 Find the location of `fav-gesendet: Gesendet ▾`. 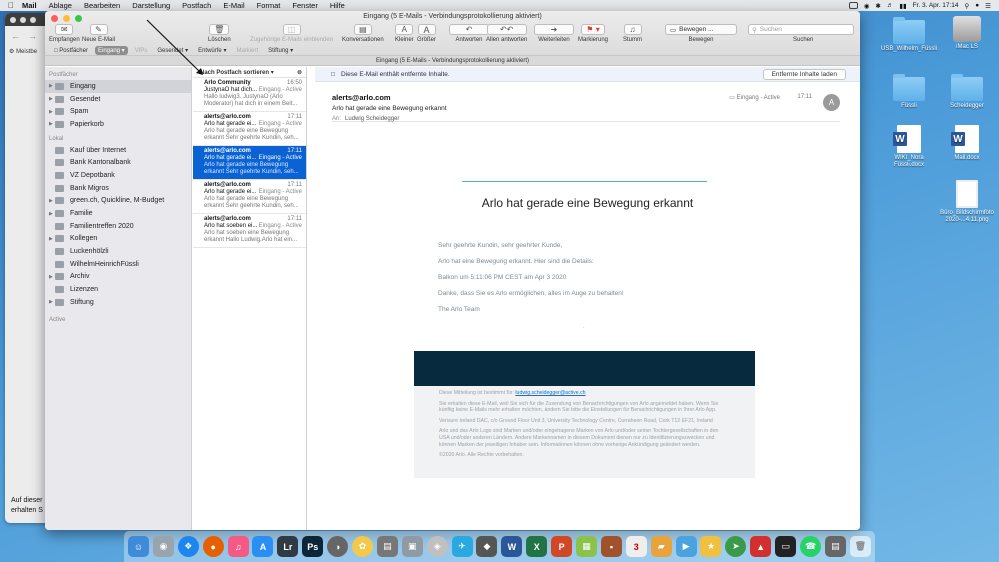

fav-gesendet: Gesendet ▾ is located at coordinates (172, 50).